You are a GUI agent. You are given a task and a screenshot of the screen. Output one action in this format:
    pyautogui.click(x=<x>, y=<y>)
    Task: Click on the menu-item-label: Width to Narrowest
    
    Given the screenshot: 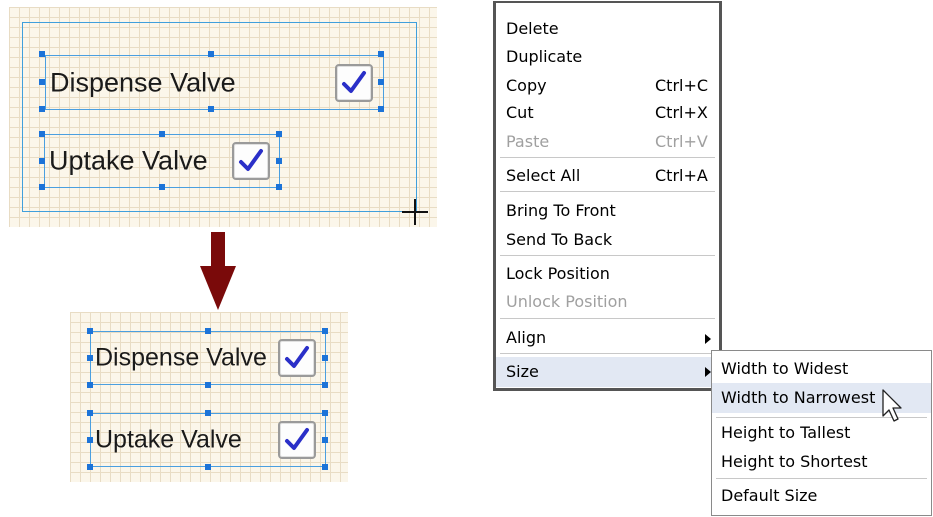 What is the action you would take?
    pyautogui.click(x=798, y=397)
    